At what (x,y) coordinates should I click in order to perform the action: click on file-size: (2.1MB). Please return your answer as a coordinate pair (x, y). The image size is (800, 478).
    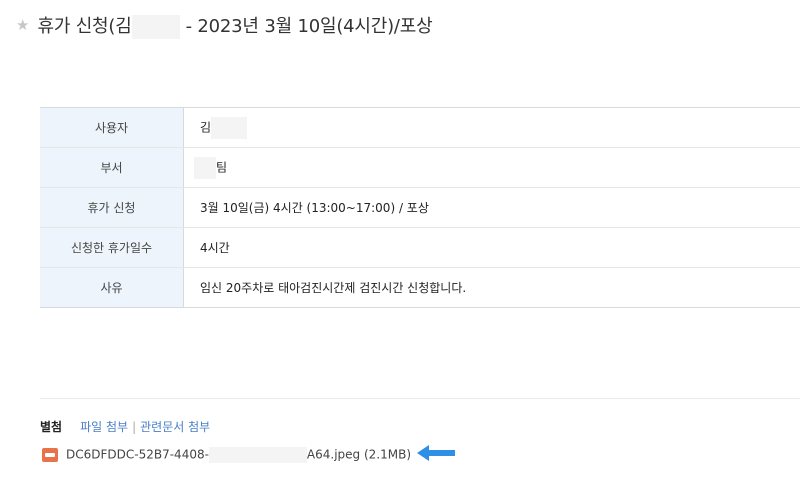
    Looking at the image, I should click on (388, 454).